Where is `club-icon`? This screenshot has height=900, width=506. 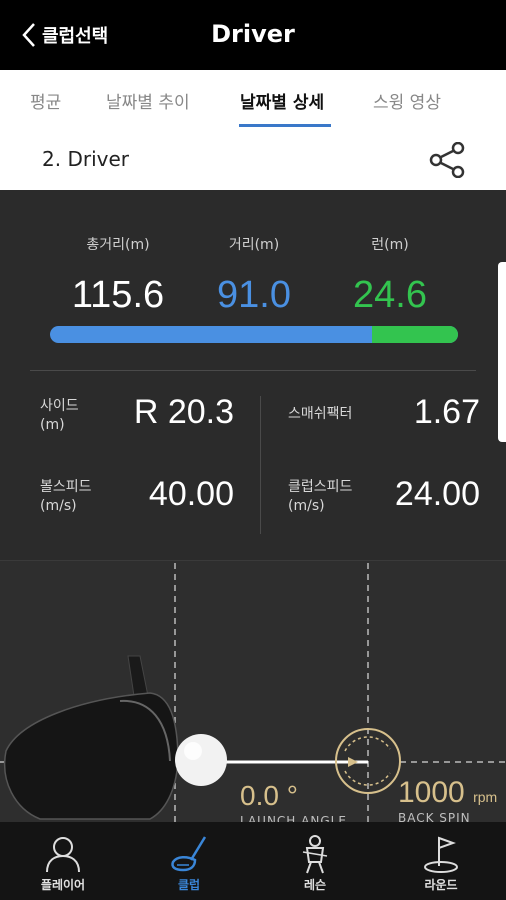
club-icon is located at coordinates (189, 854).